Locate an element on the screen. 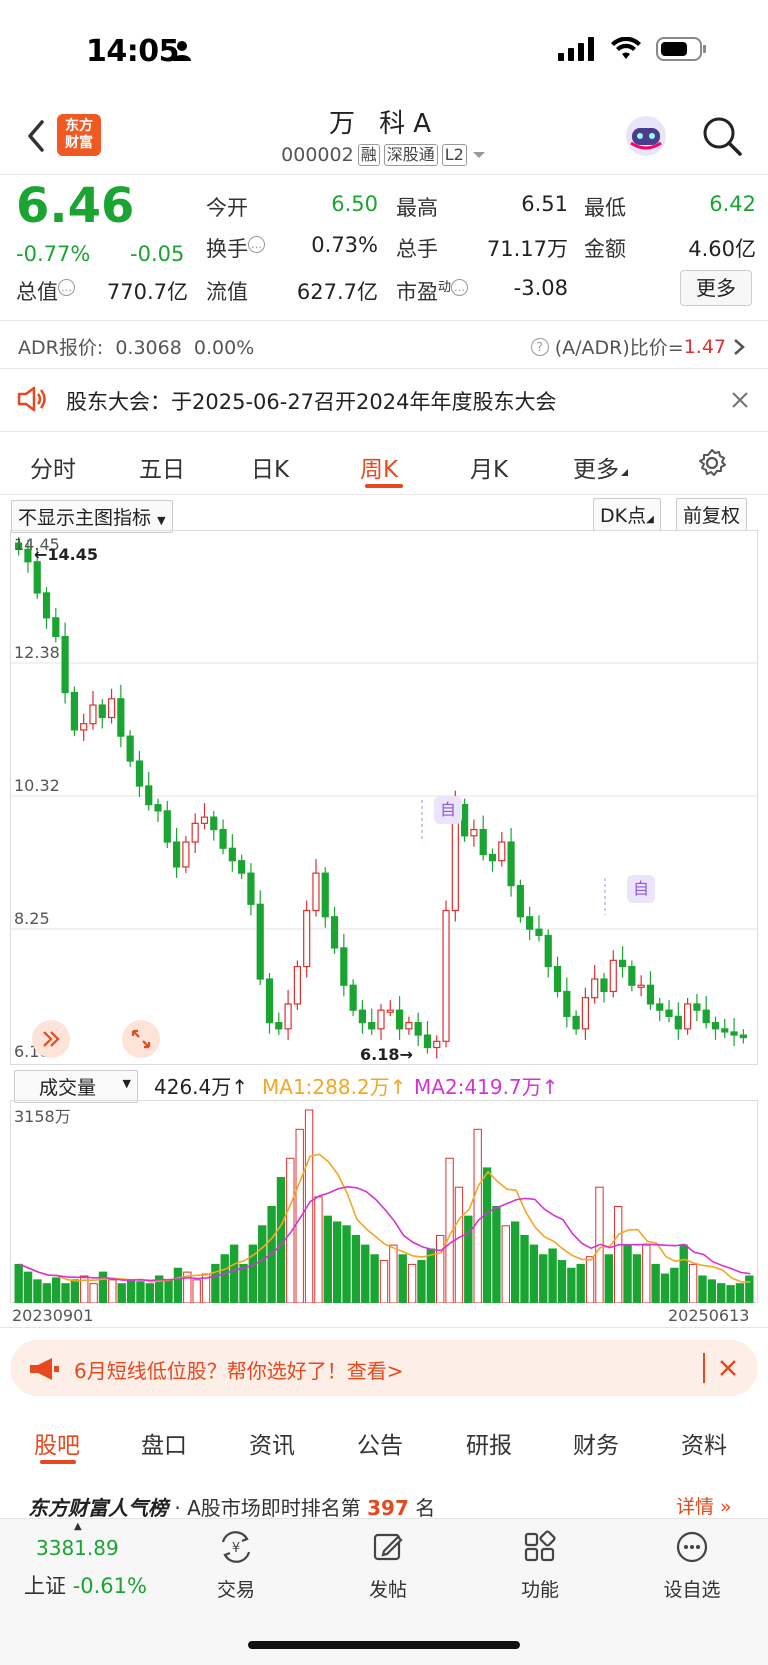 The height and width of the screenshot is (1665, 768). tab-daily-k: 日K is located at coordinates (270, 467).